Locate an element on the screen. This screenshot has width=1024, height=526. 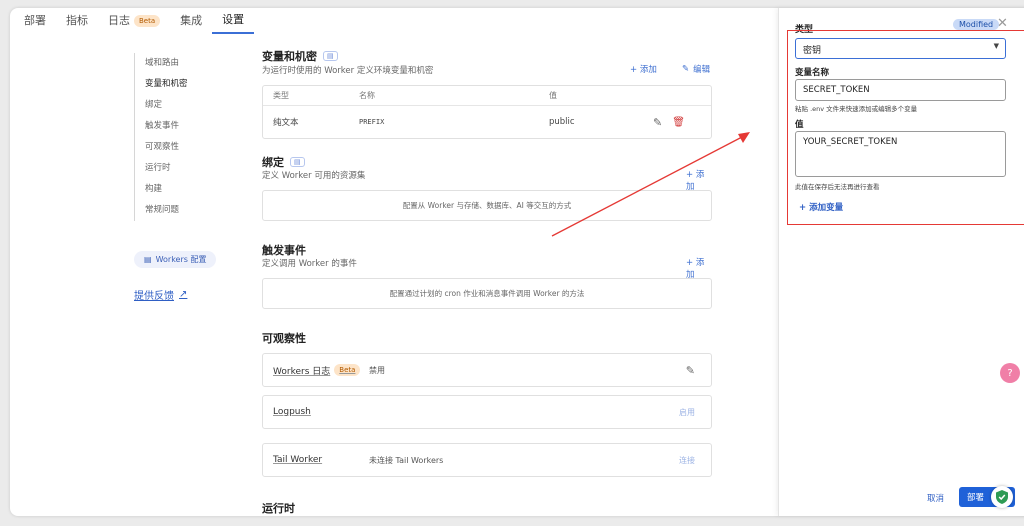
nav-item-domains: 域和路由 is located at coordinates (166, 63).